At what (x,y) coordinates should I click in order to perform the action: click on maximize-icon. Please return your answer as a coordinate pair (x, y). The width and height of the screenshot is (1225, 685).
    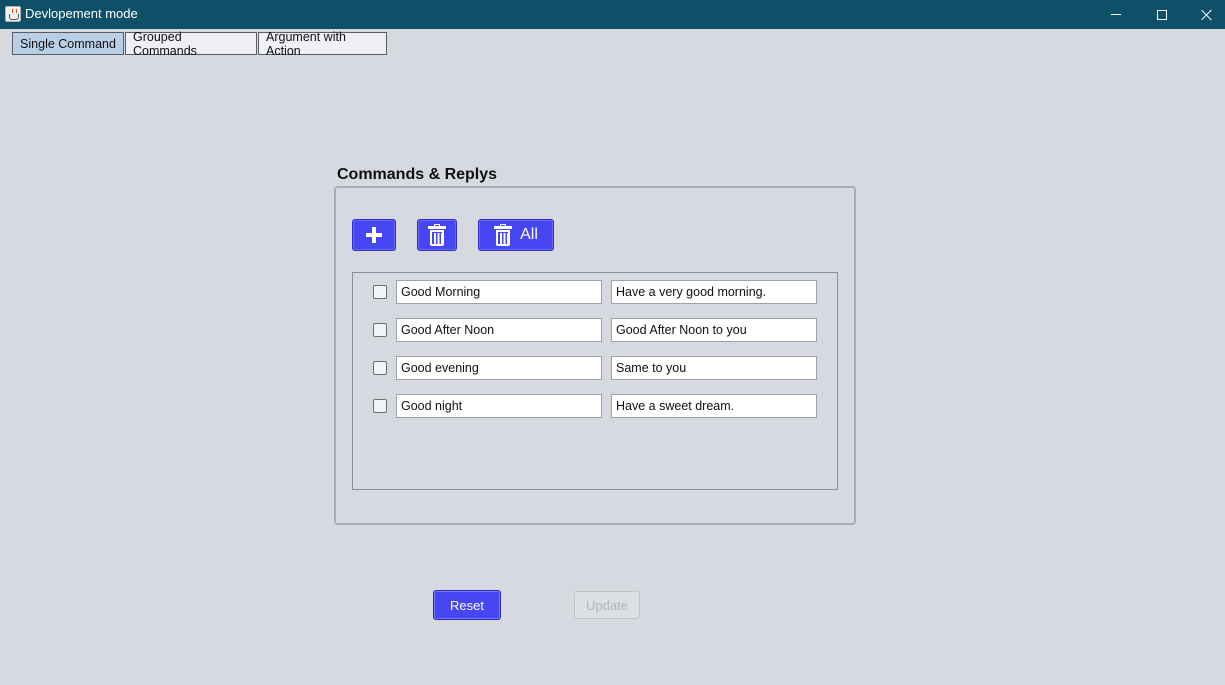
    Looking at the image, I should click on (1161, 14).